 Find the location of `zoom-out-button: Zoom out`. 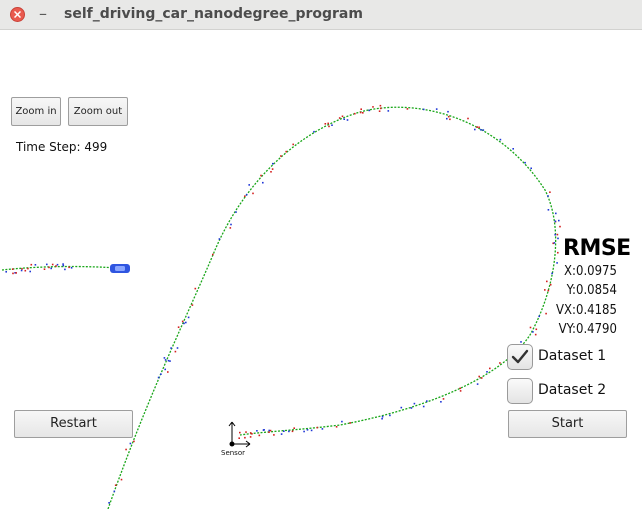

zoom-out-button: Zoom out is located at coordinates (98, 111).